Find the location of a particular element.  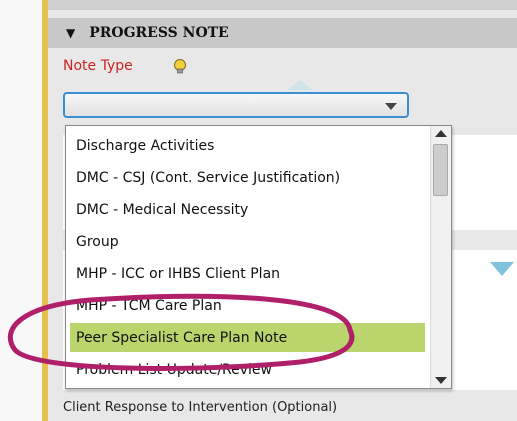

list-item-label: MHP - ICC or IHBS Client Plan is located at coordinates (178, 273).